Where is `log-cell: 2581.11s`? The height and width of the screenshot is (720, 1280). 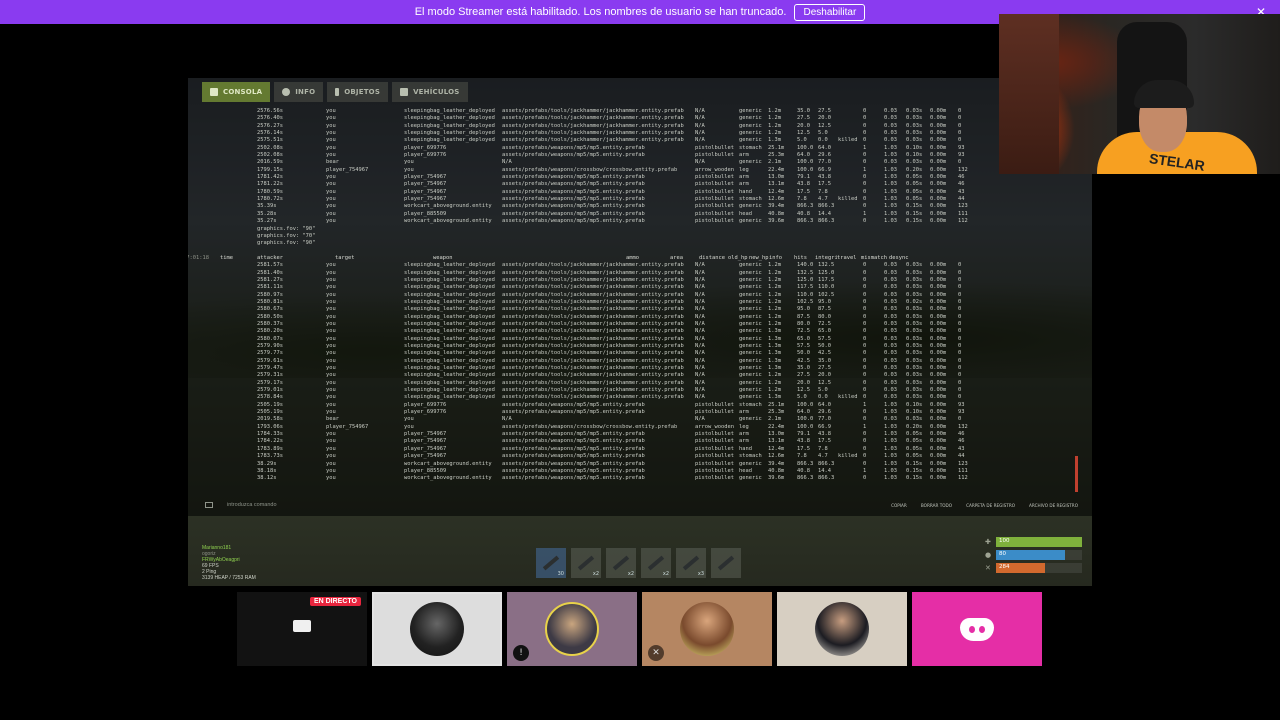
log-cell: 2581.11s is located at coordinates (270, 287).